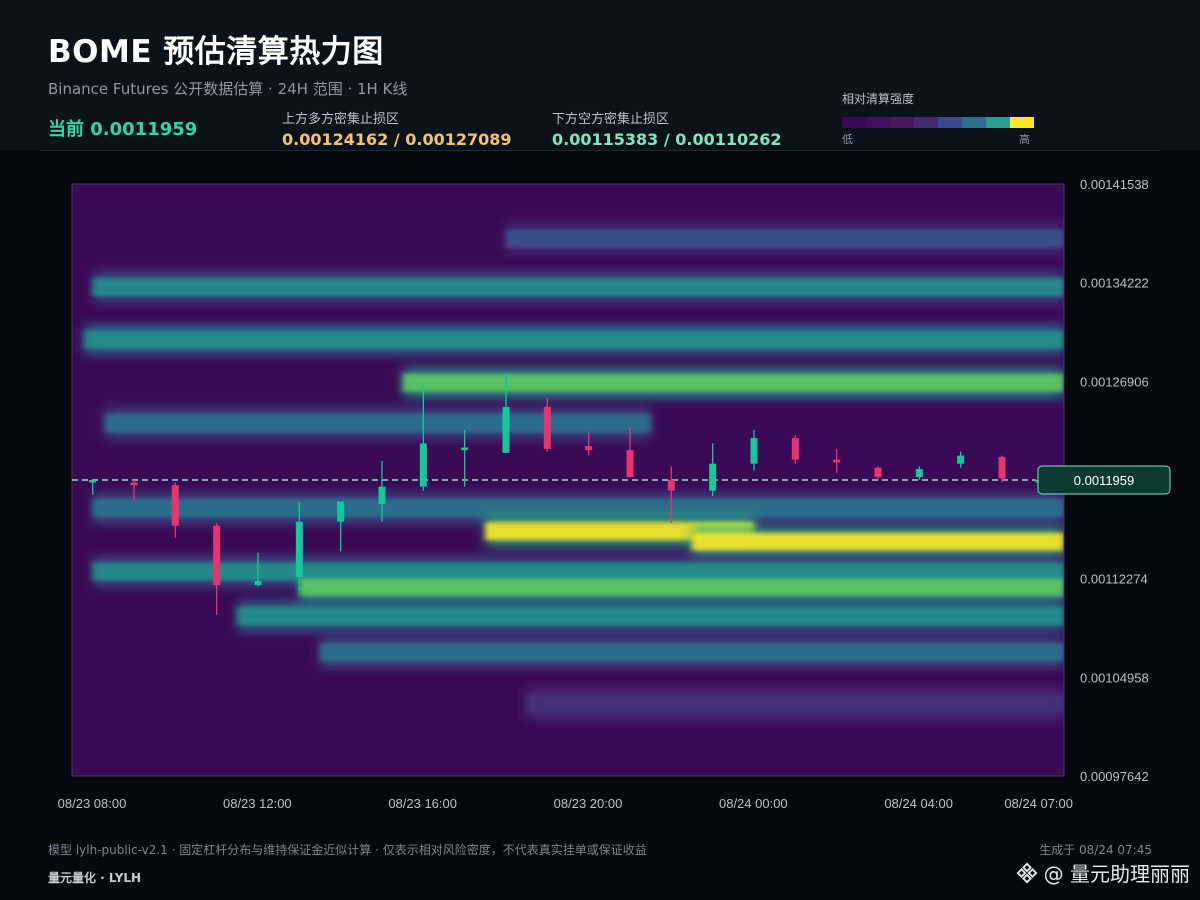  What do you see at coordinates (422, 803) in the screenshot?
I see `x-tick-label: 08/23 16:00` at bounding box center [422, 803].